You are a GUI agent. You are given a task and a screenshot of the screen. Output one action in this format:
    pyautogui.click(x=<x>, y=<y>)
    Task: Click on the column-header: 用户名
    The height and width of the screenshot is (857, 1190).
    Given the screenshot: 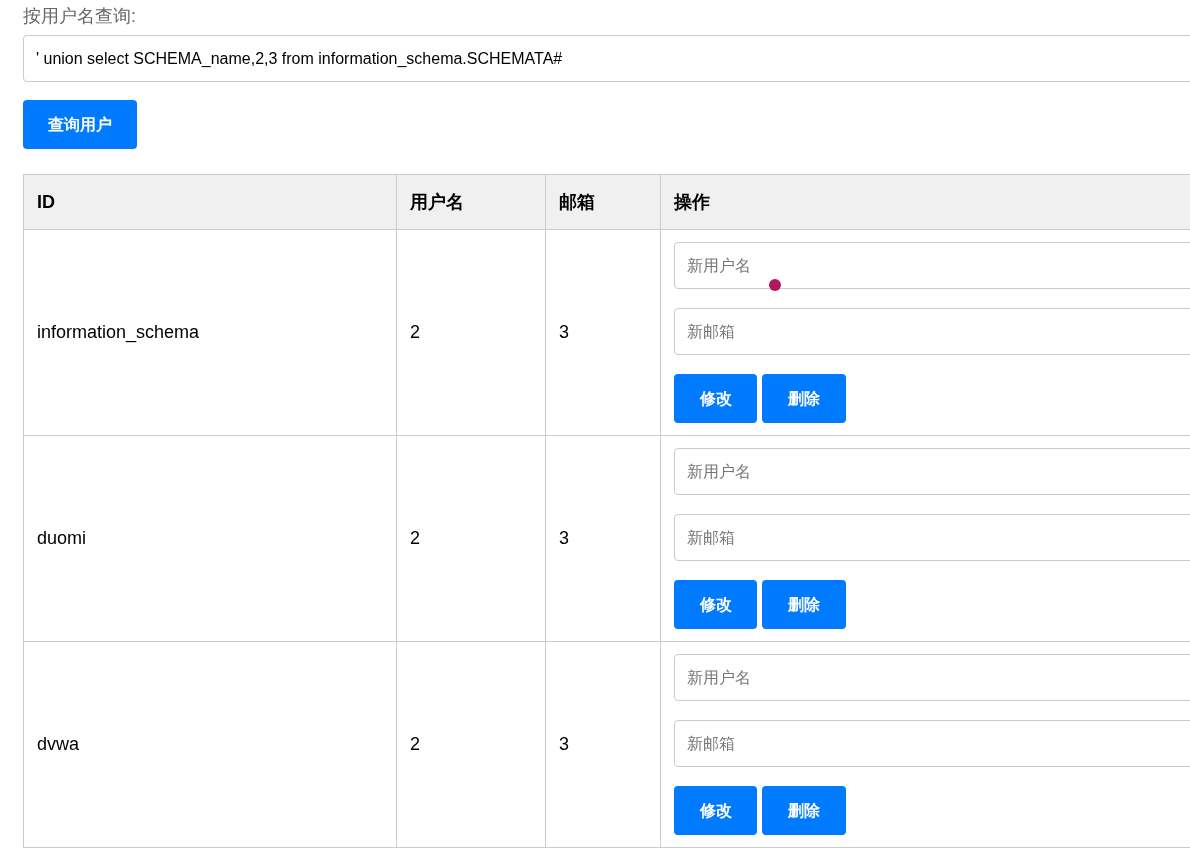 What is the action you would take?
    pyautogui.click(x=437, y=201)
    